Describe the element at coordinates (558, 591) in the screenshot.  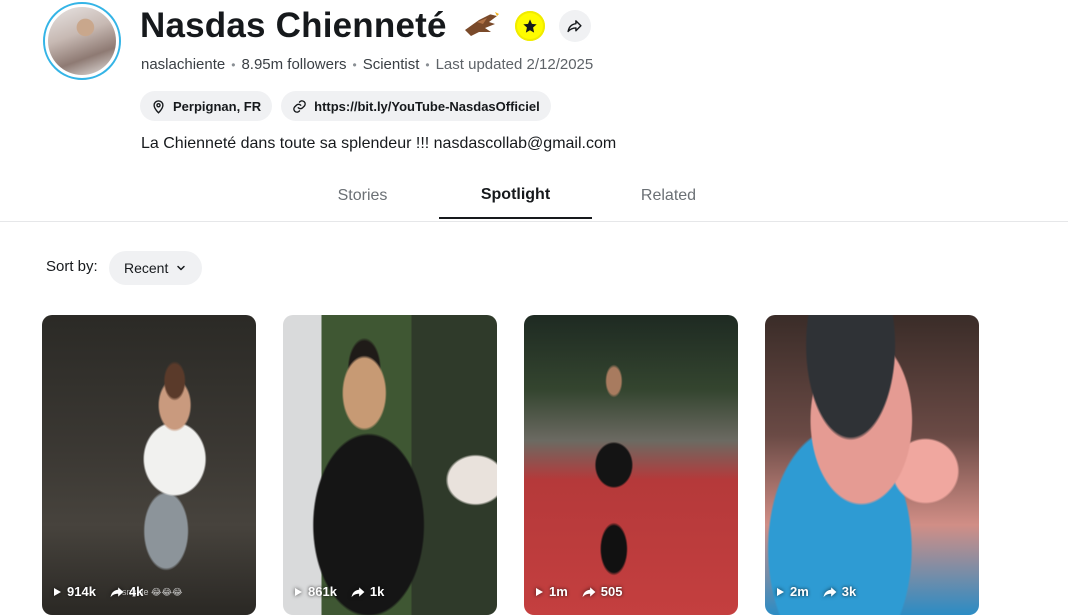
I see `view-count: 1m` at that location.